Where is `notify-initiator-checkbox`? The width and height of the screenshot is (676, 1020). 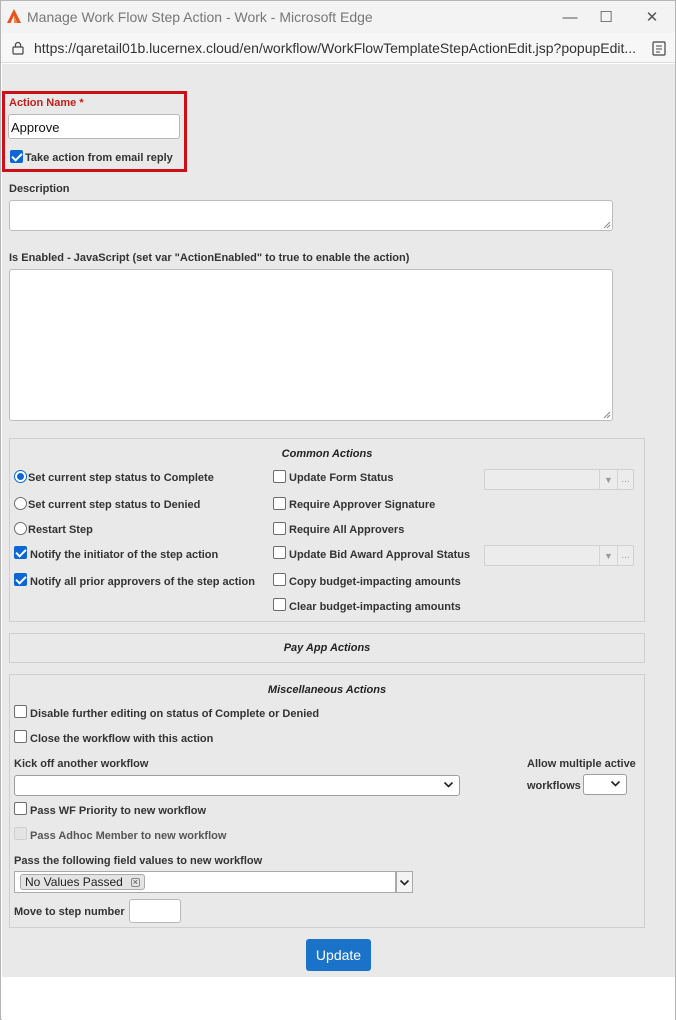
notify-initiator-checkbox is located at coordinates (20, 552).